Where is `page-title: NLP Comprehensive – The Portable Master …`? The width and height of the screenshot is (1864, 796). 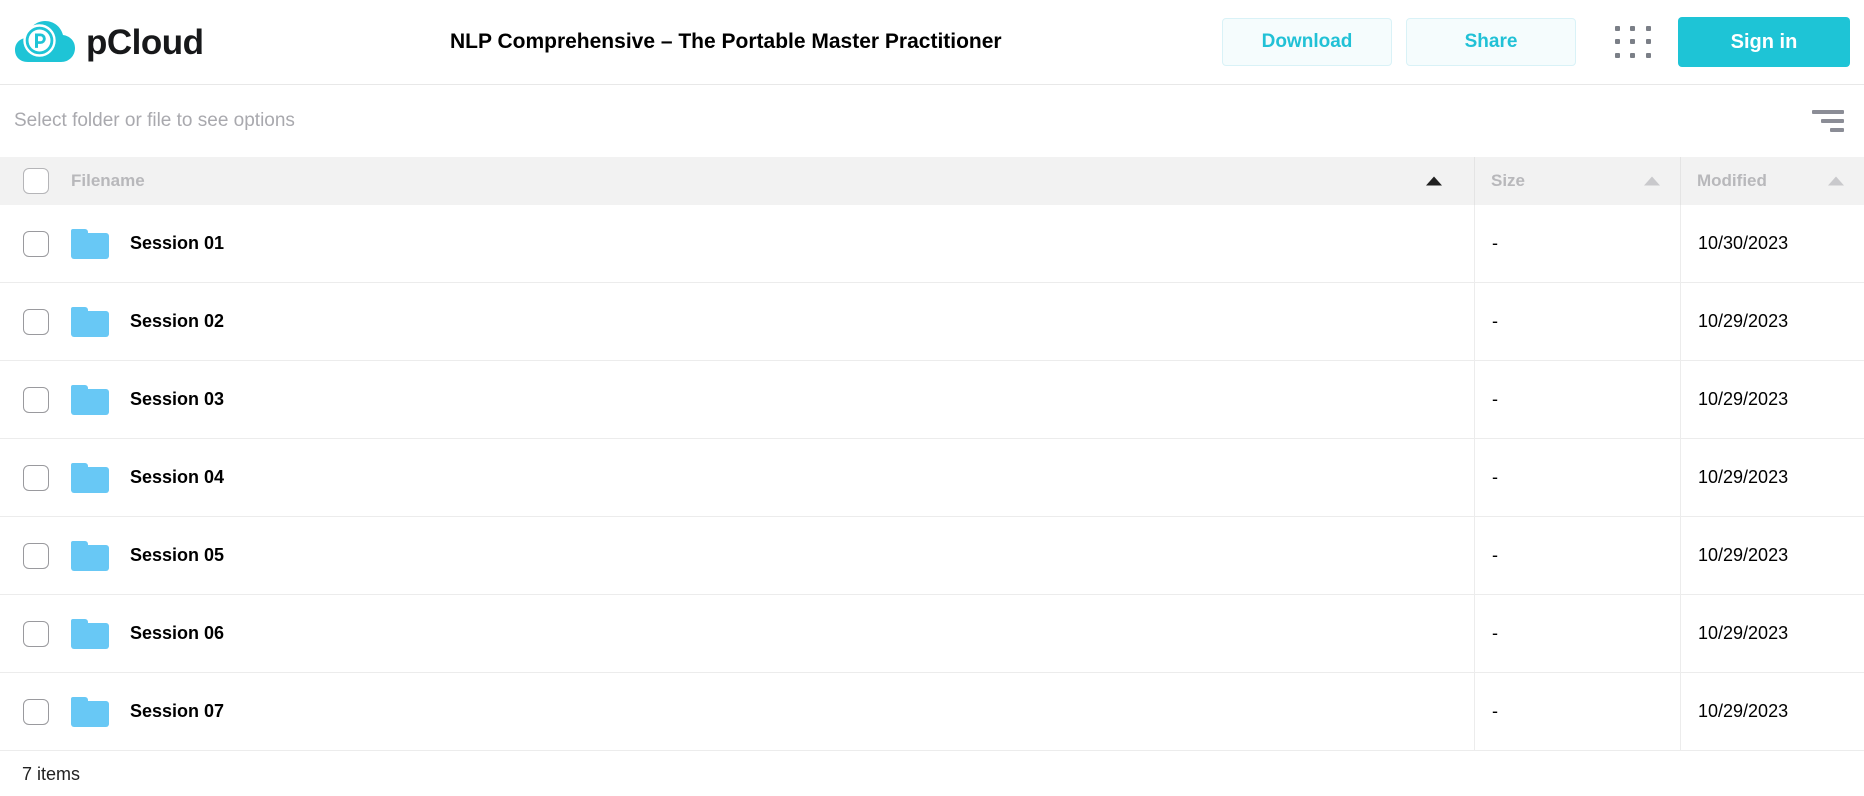 page-title: NLP Comprehensive – The Portable Master … is located at coordinates (726, 41).